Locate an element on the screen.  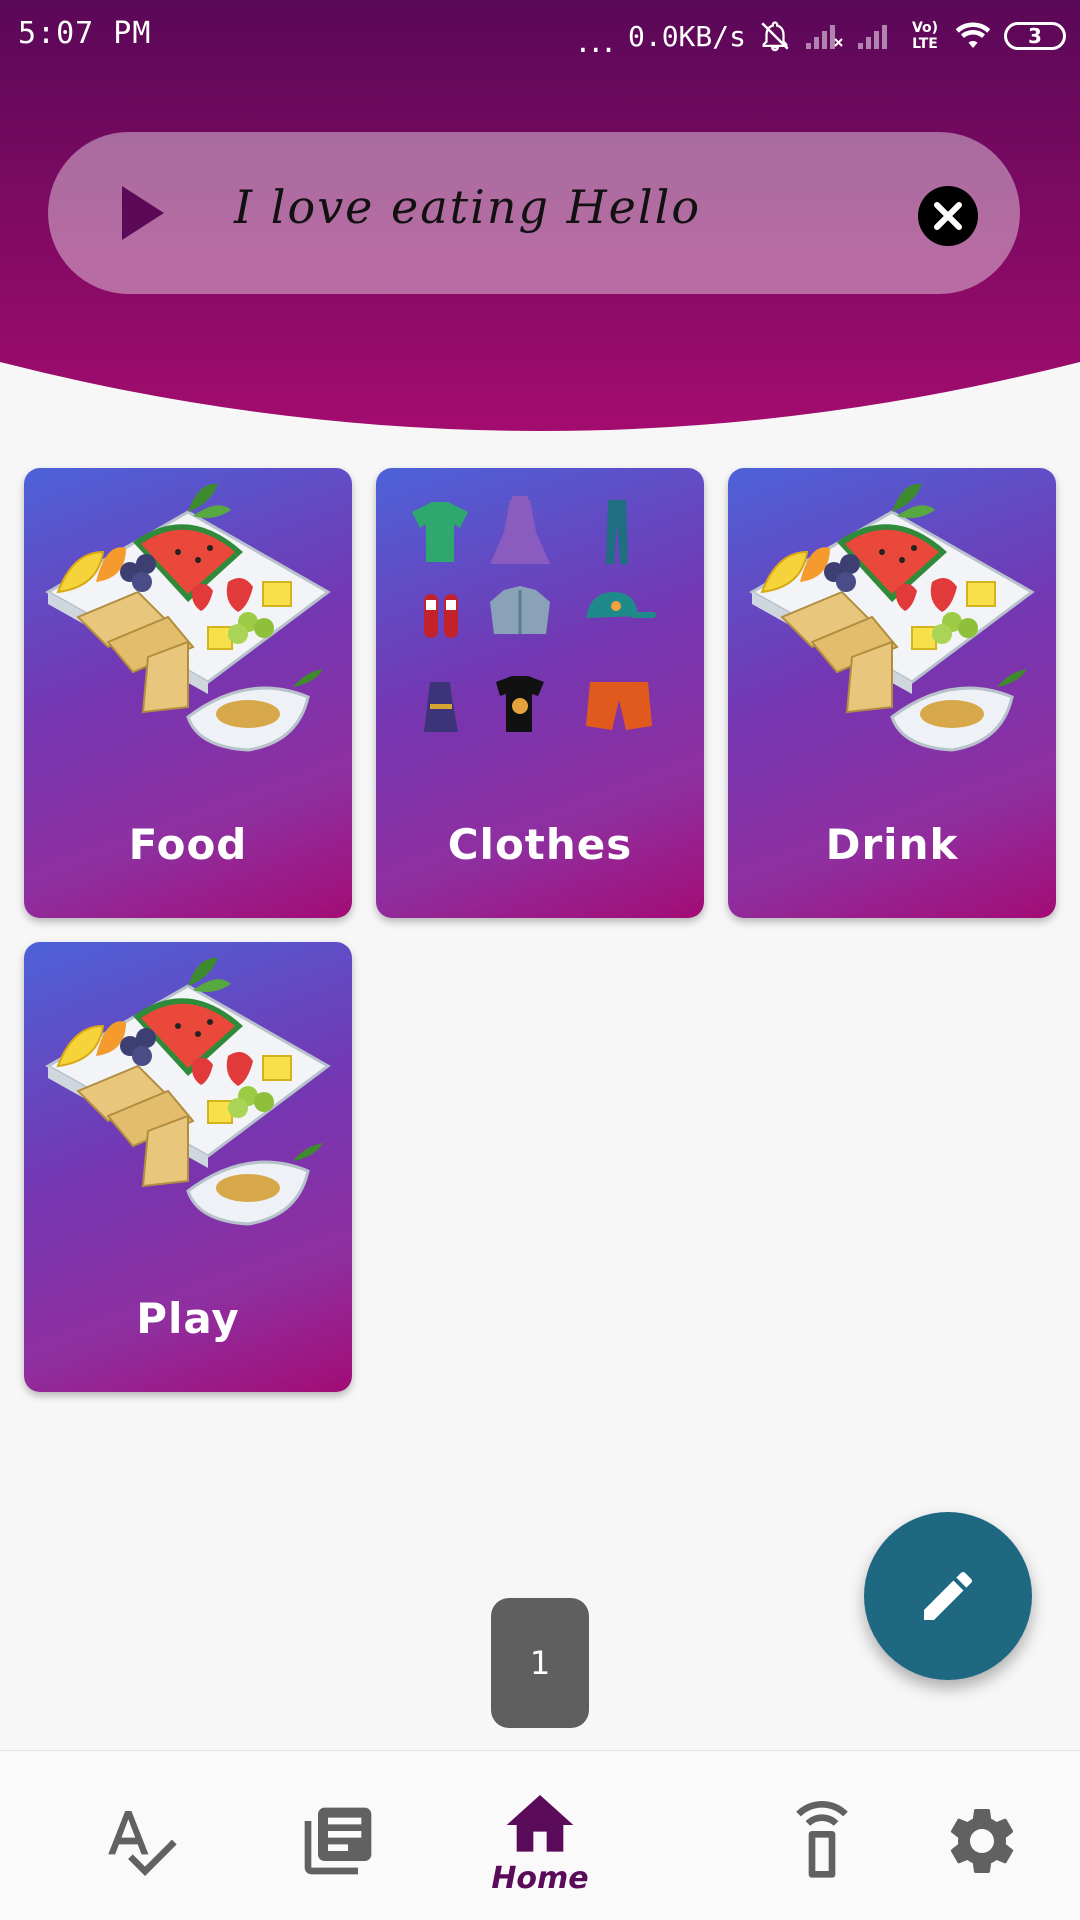
category-label: Clothes is located at coordinates (540, 844).